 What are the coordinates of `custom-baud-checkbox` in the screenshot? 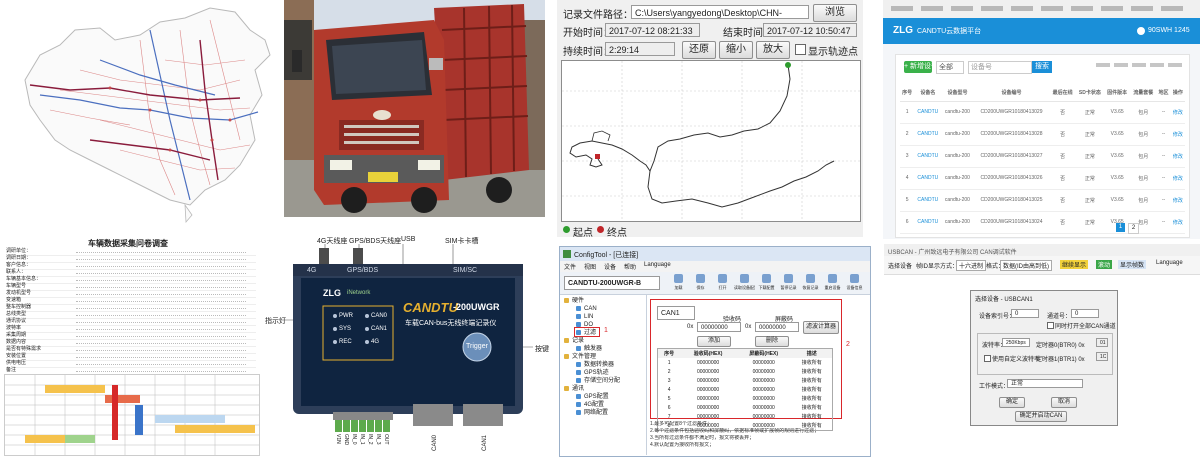 It's located at (987, 358).